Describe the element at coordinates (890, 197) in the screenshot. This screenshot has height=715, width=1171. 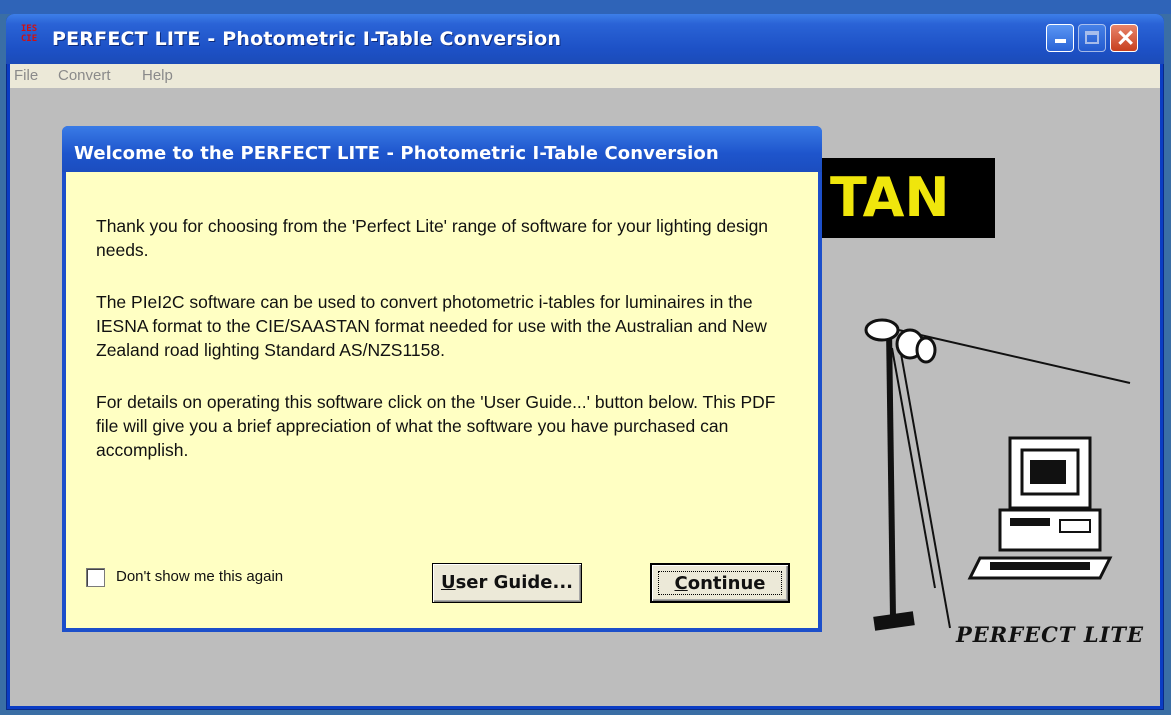
I see `splash-logo-text: TAN` at that location.